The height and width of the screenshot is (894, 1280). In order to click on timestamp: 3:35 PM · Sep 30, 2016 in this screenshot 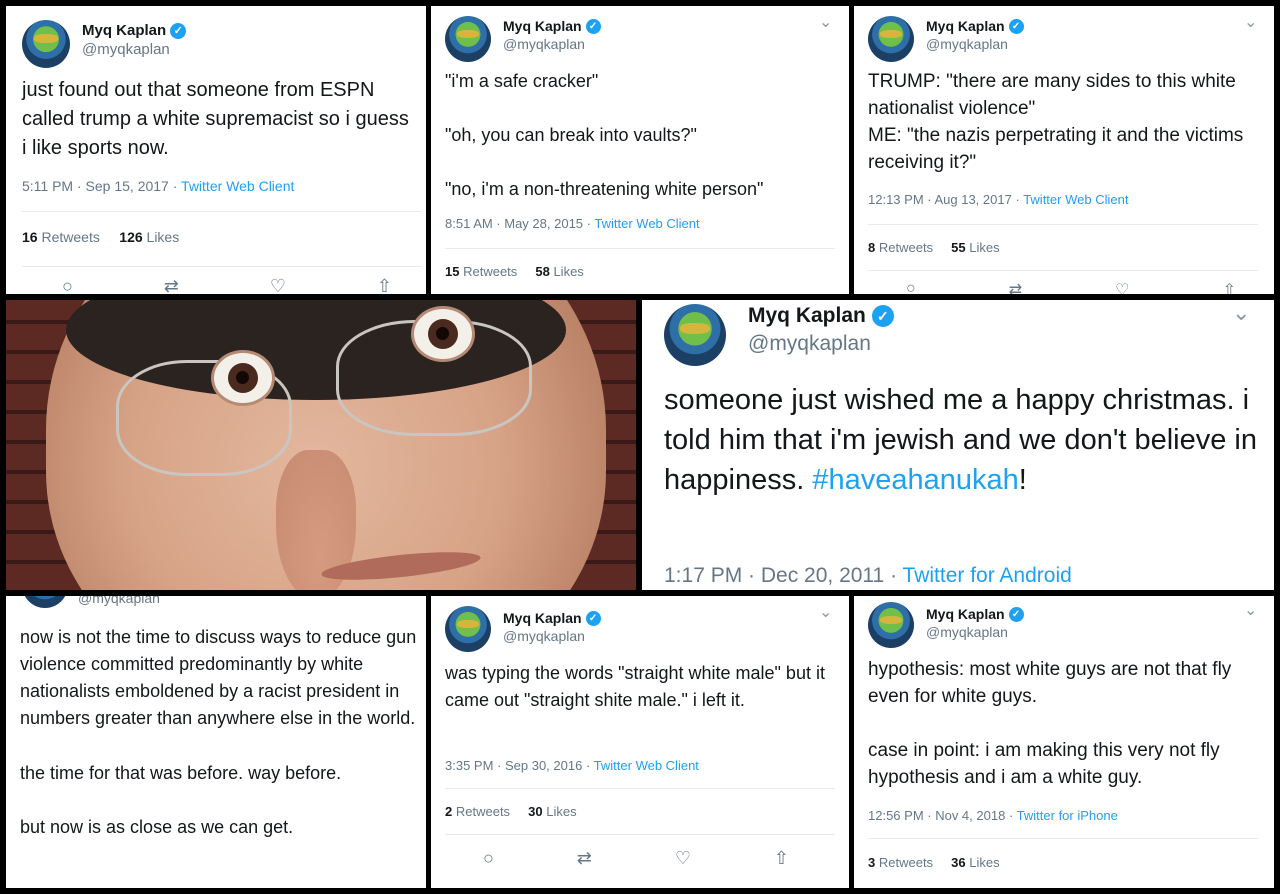, I will do `click(513, 765)`.